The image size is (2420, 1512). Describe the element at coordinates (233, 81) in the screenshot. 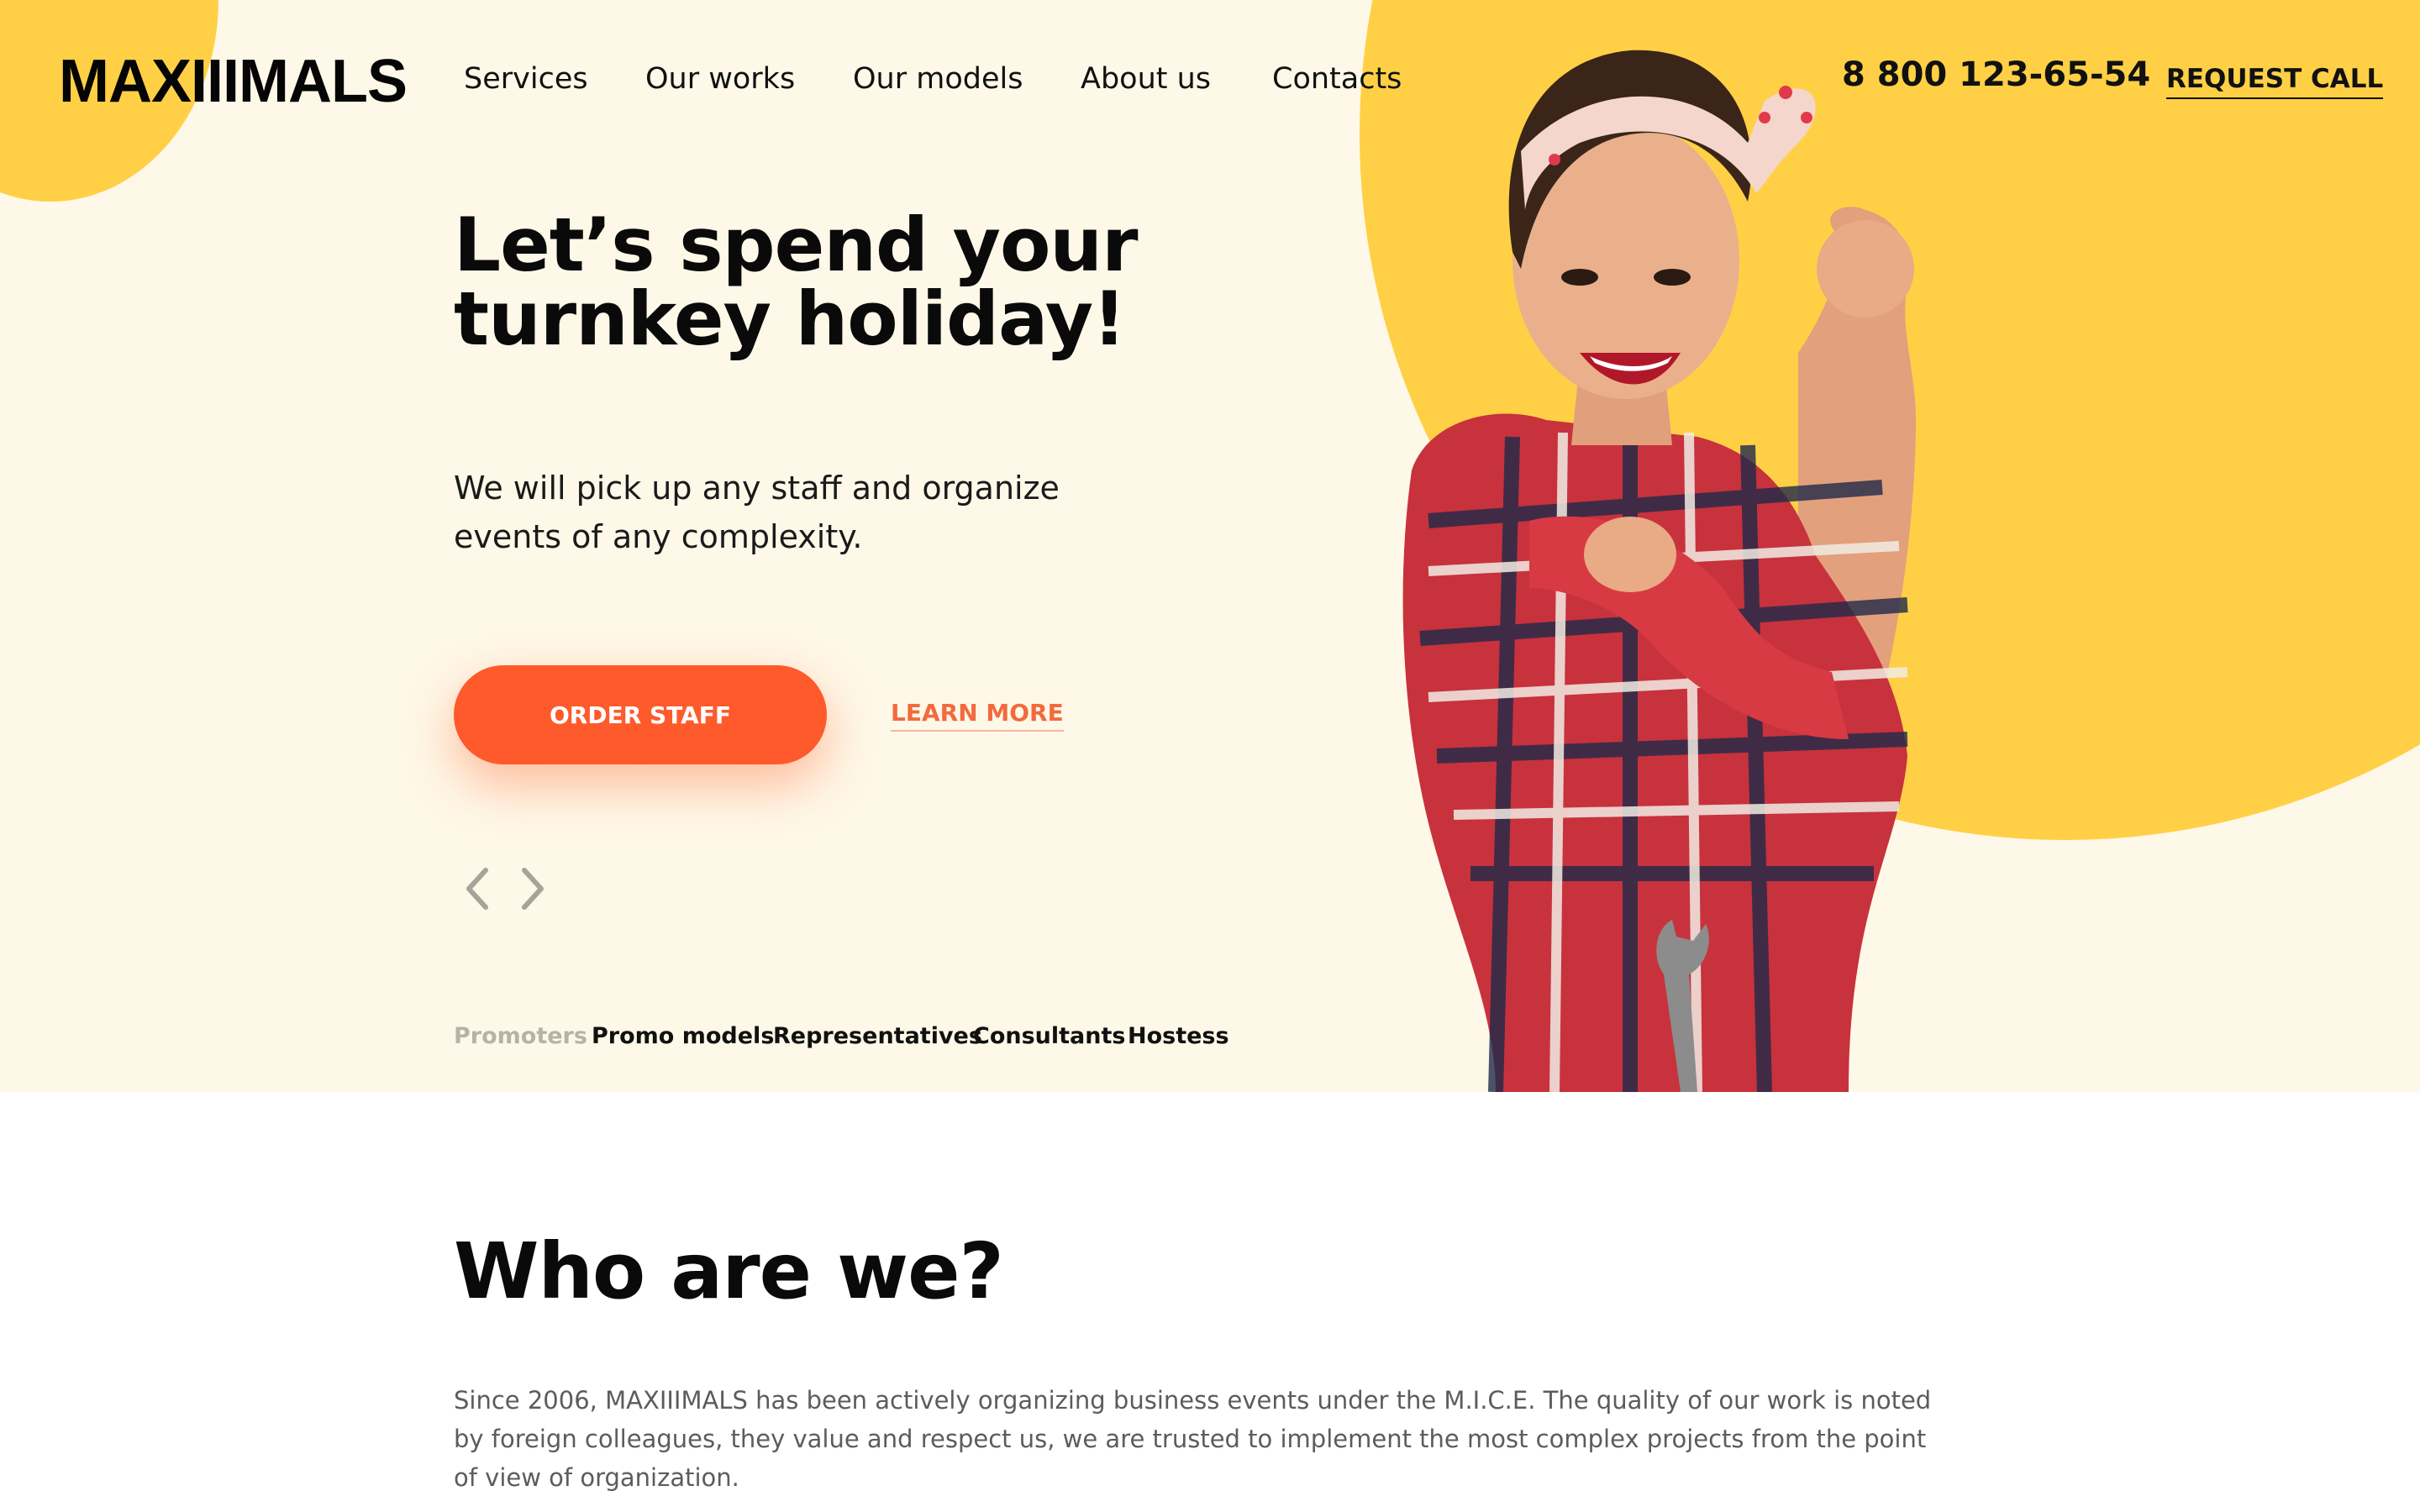

I see `brand-logo: MAXIIIMALS` at that location.